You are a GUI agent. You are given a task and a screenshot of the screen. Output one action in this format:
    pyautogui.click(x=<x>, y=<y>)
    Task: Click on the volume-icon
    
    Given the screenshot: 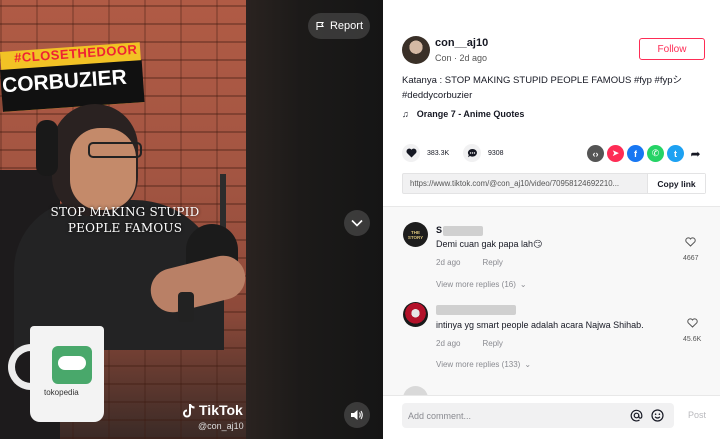 What is the action you would take?
    pyautogui.click(x=357, y=415)
    